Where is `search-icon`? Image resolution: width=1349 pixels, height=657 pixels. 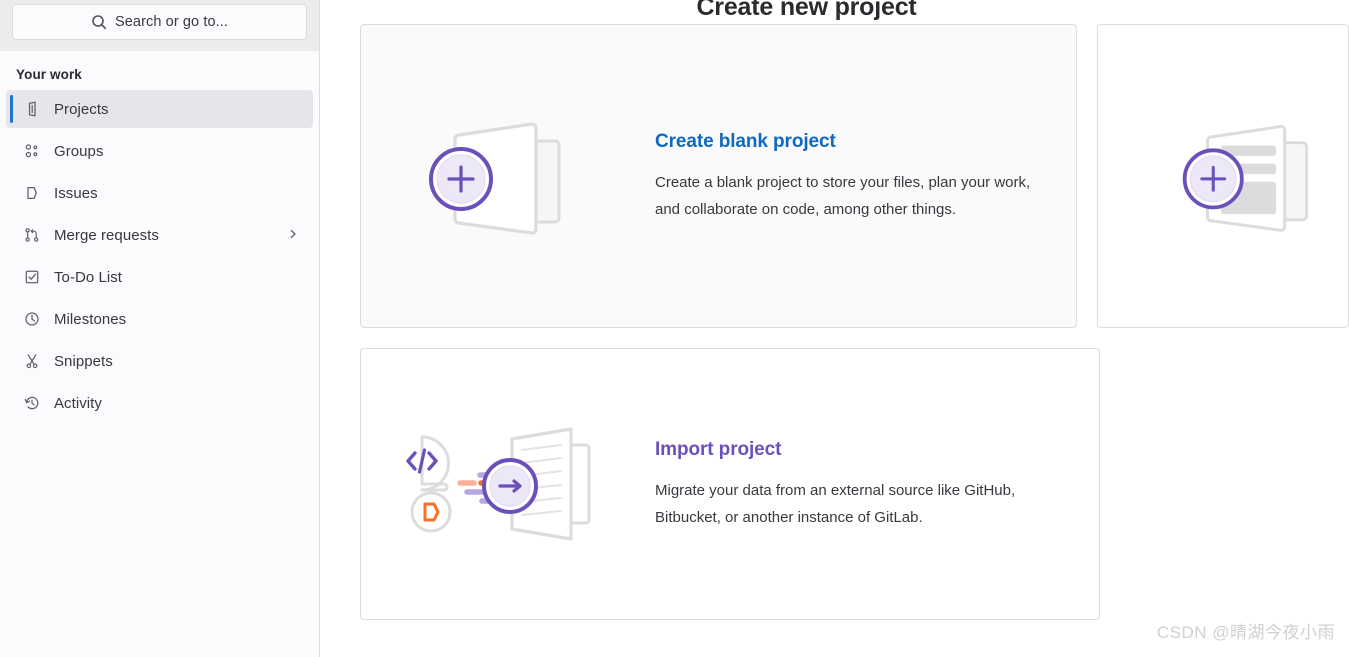 search-icon is located at coordinates (99, 22).